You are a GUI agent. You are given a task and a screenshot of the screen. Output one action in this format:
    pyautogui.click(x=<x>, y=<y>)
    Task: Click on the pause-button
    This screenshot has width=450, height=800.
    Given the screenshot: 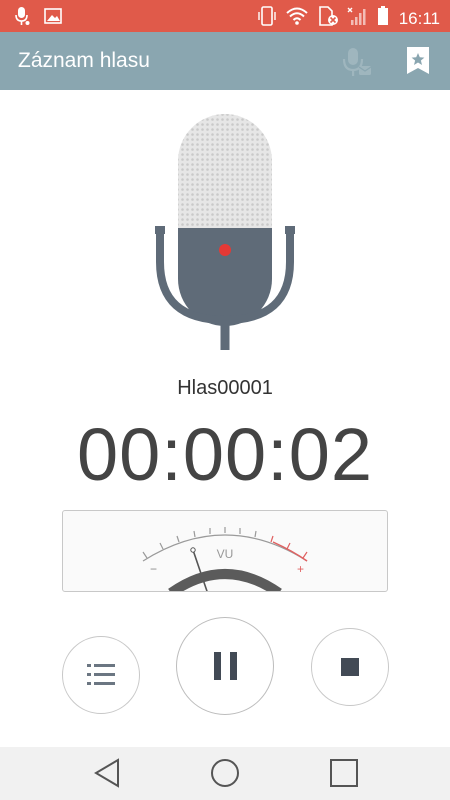 What is the action you would take?
    pyautogui.click(x=225, y=666)
    